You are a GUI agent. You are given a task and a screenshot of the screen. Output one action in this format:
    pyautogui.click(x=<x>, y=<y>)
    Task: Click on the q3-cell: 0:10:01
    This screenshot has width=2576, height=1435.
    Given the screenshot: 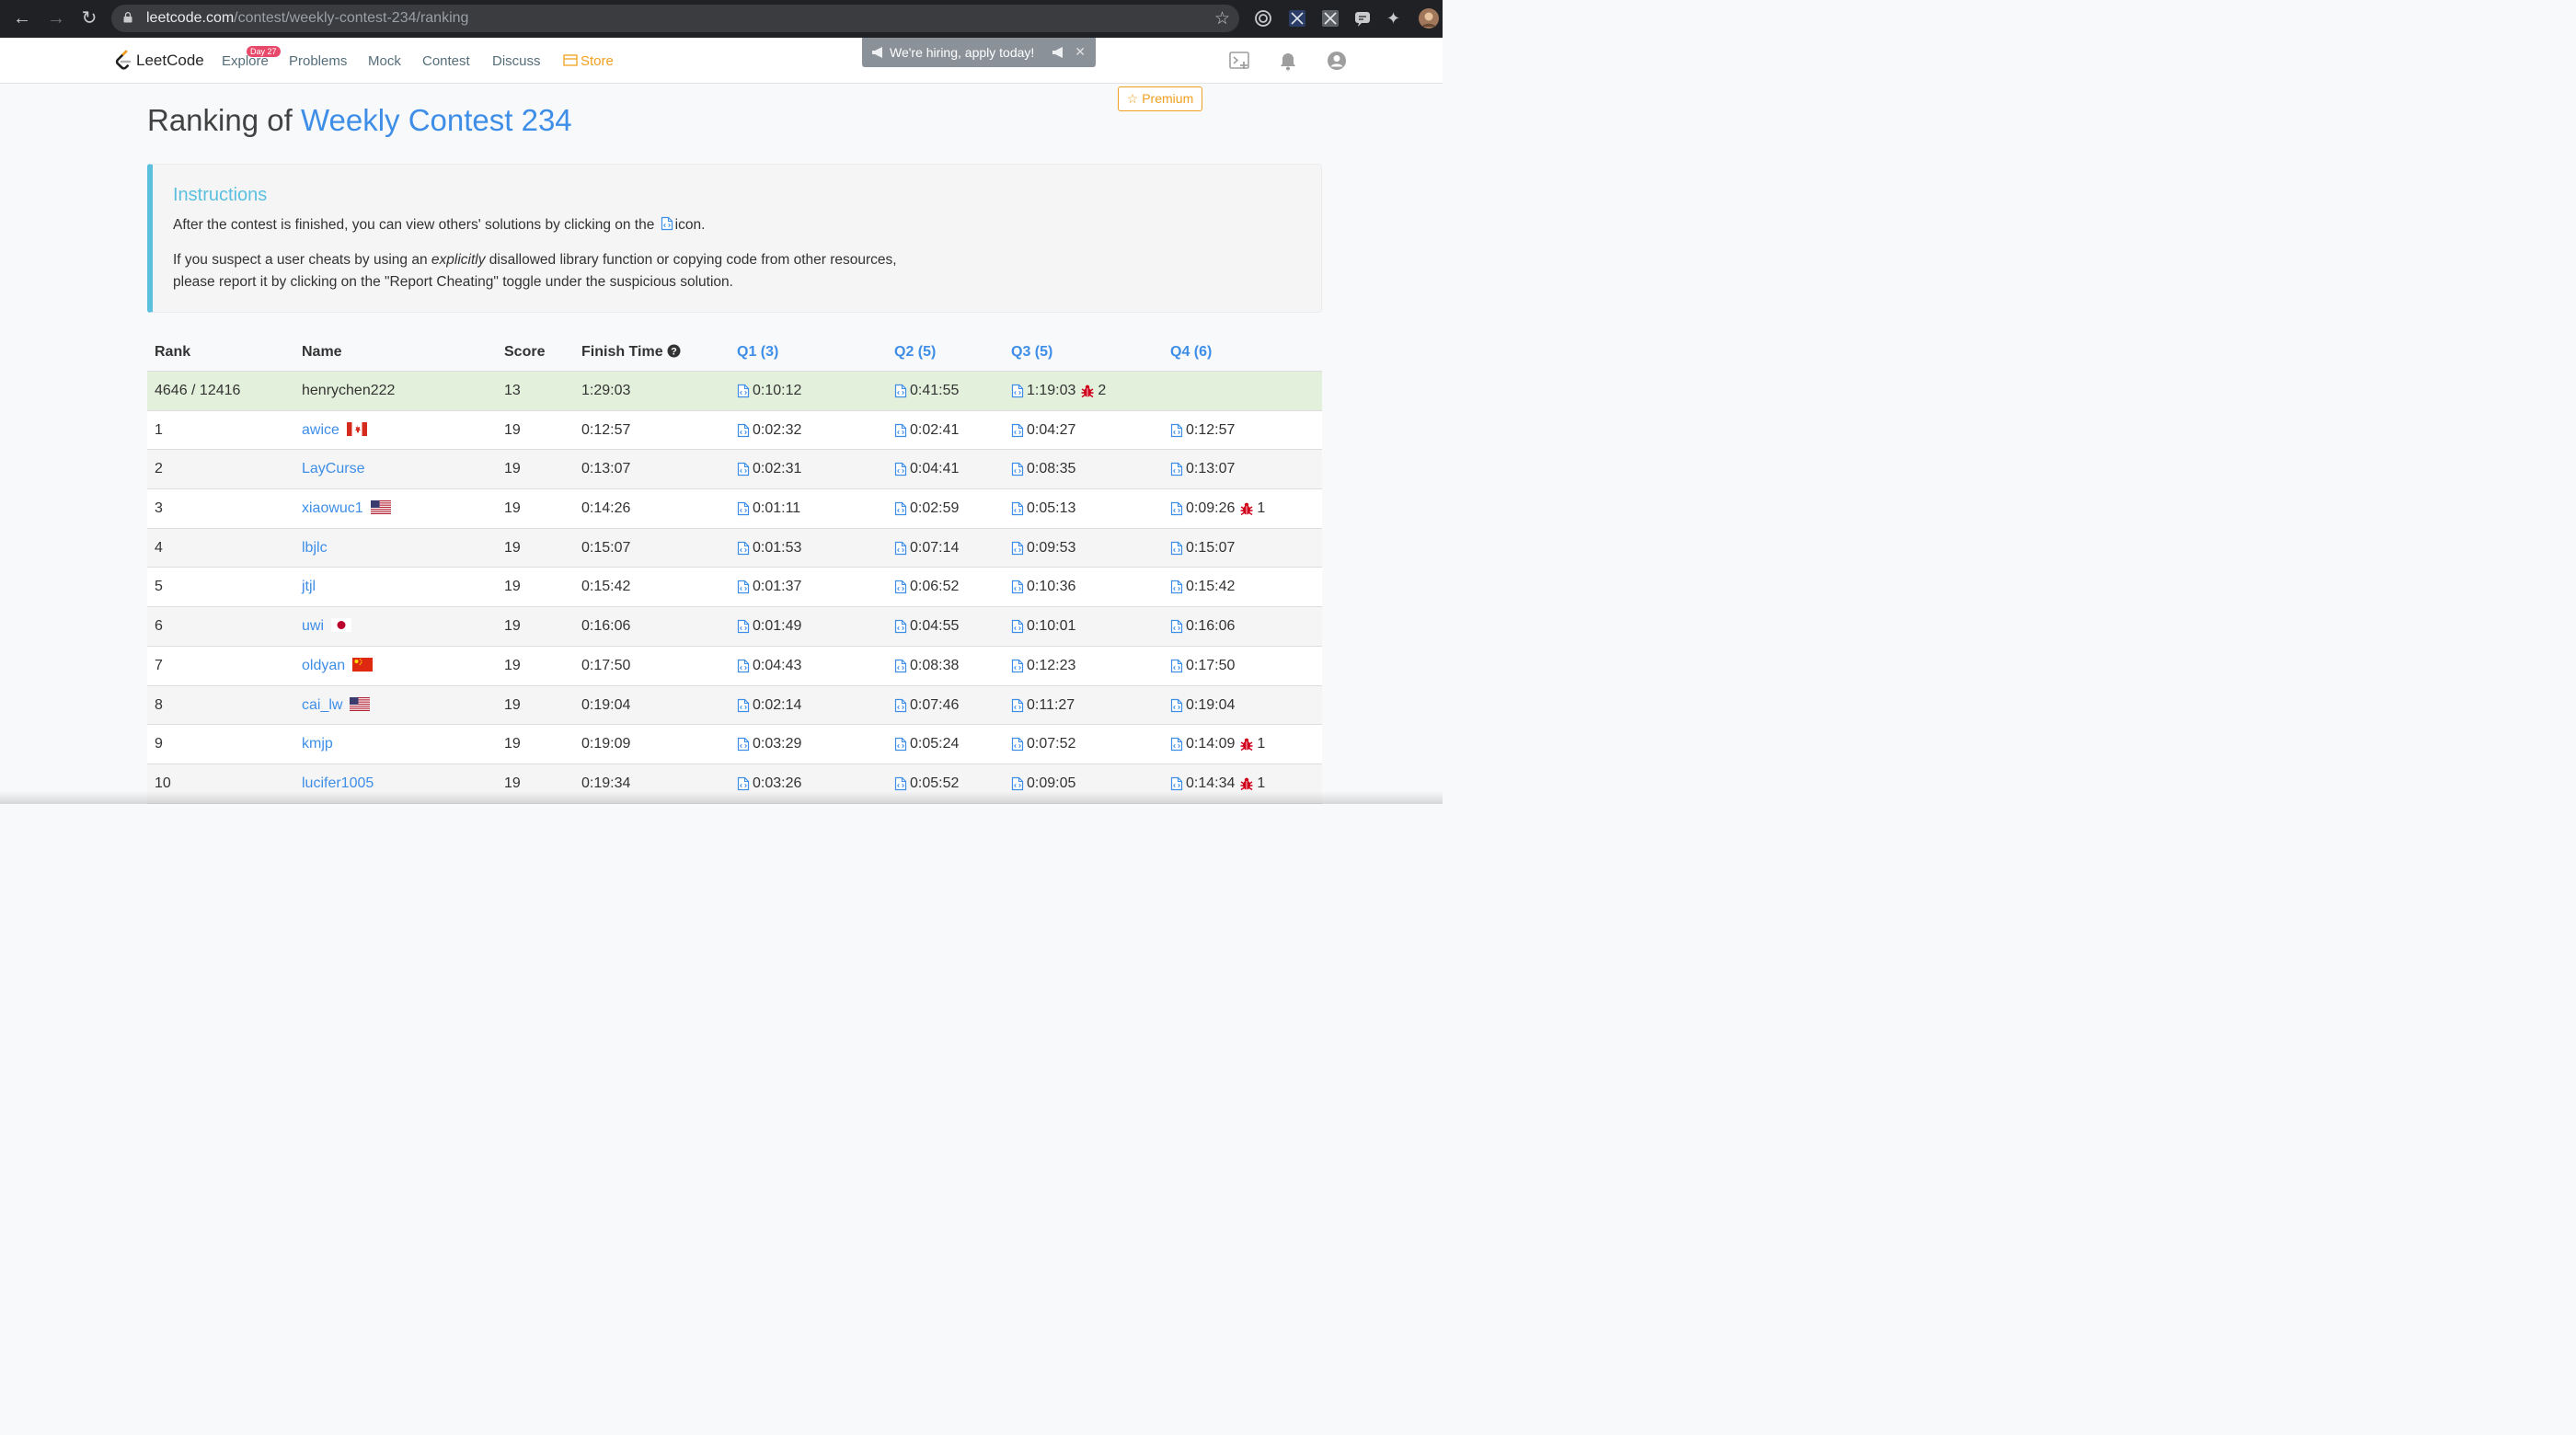 What is the action you would take?
    pyautogui.click(x=1043, y=626)
    